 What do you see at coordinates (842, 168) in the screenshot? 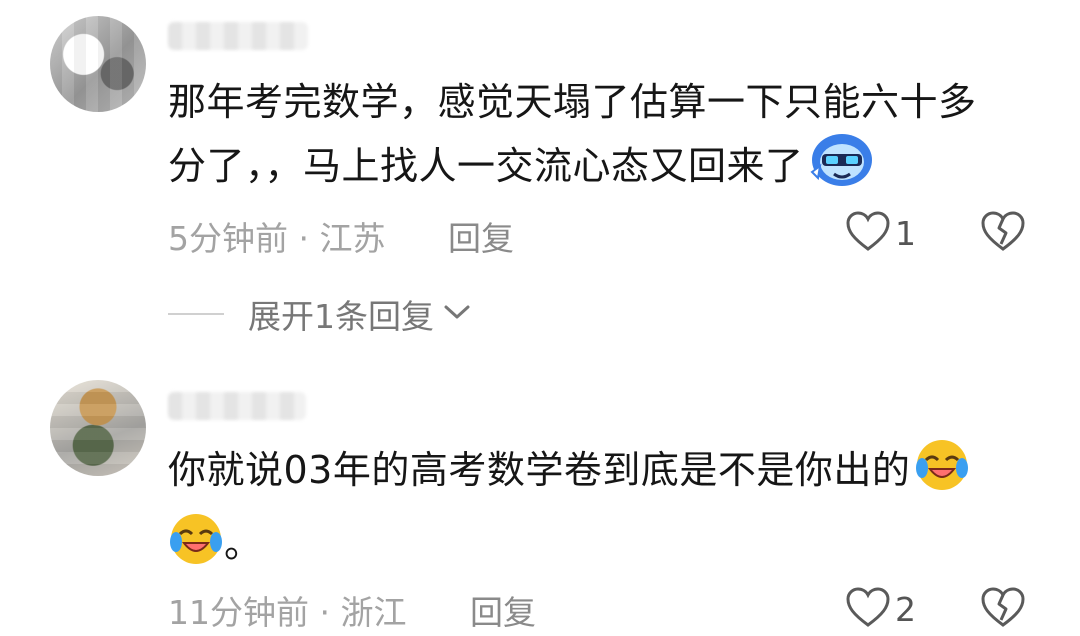
I see `blue-character-sticker-icon` at bounding box center [842, 168].